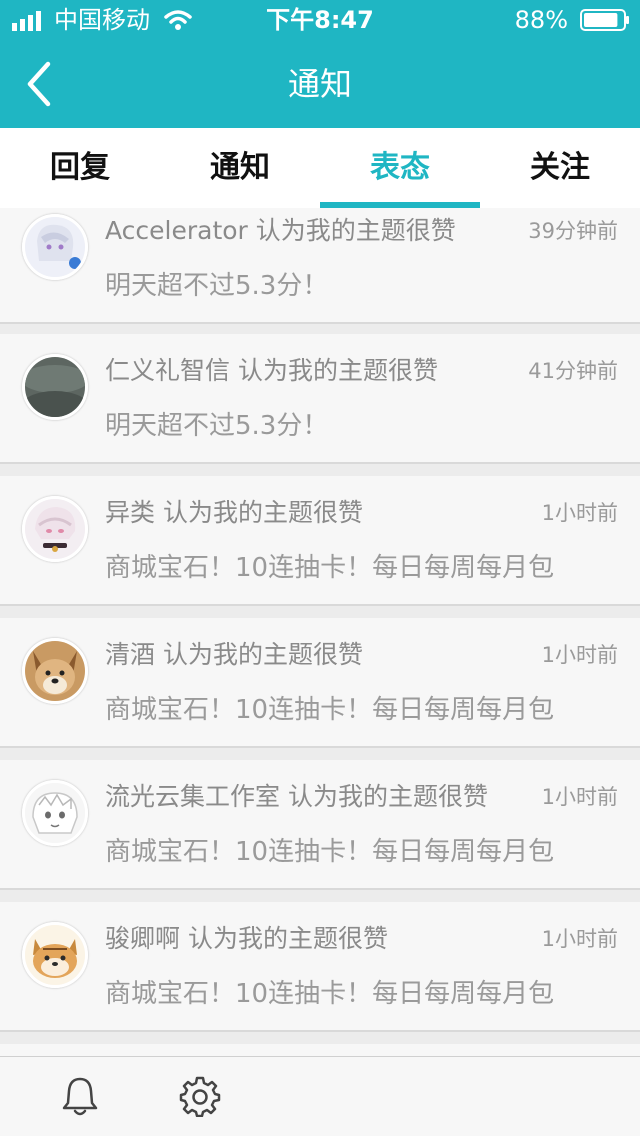  What do you see at coordinates (573, 231) in the screenshot?
I see `item-time: 39分钟前` at bounding box center [573, 231].